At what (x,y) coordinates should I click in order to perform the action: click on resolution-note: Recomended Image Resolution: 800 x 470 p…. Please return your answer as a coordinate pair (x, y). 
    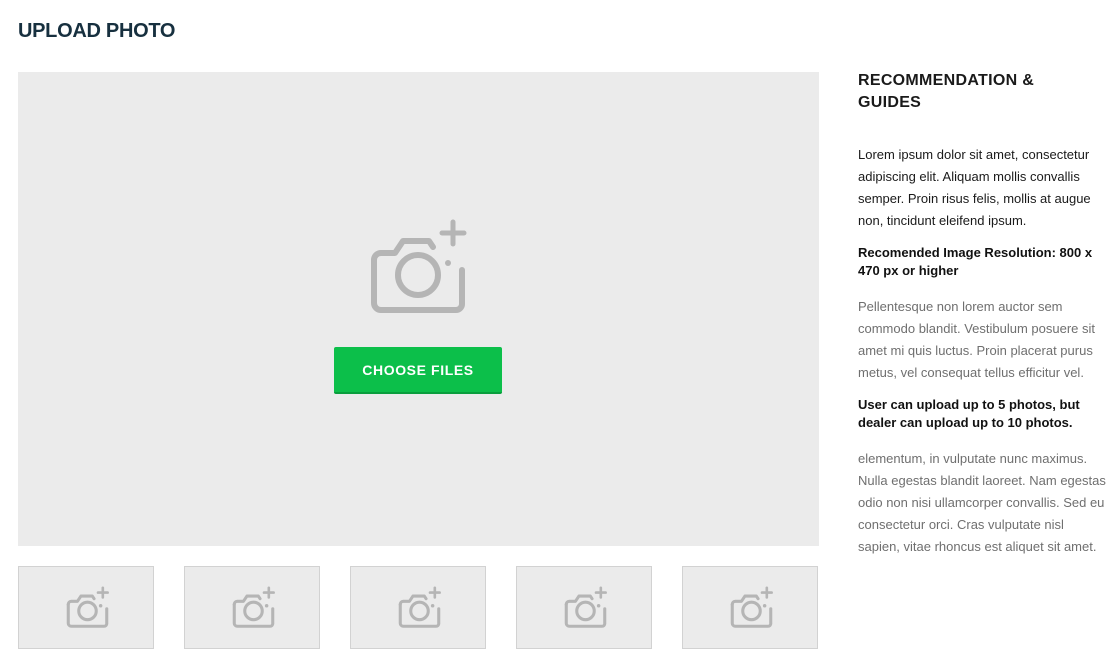
    Looking at the image, I should click on (975, 261).